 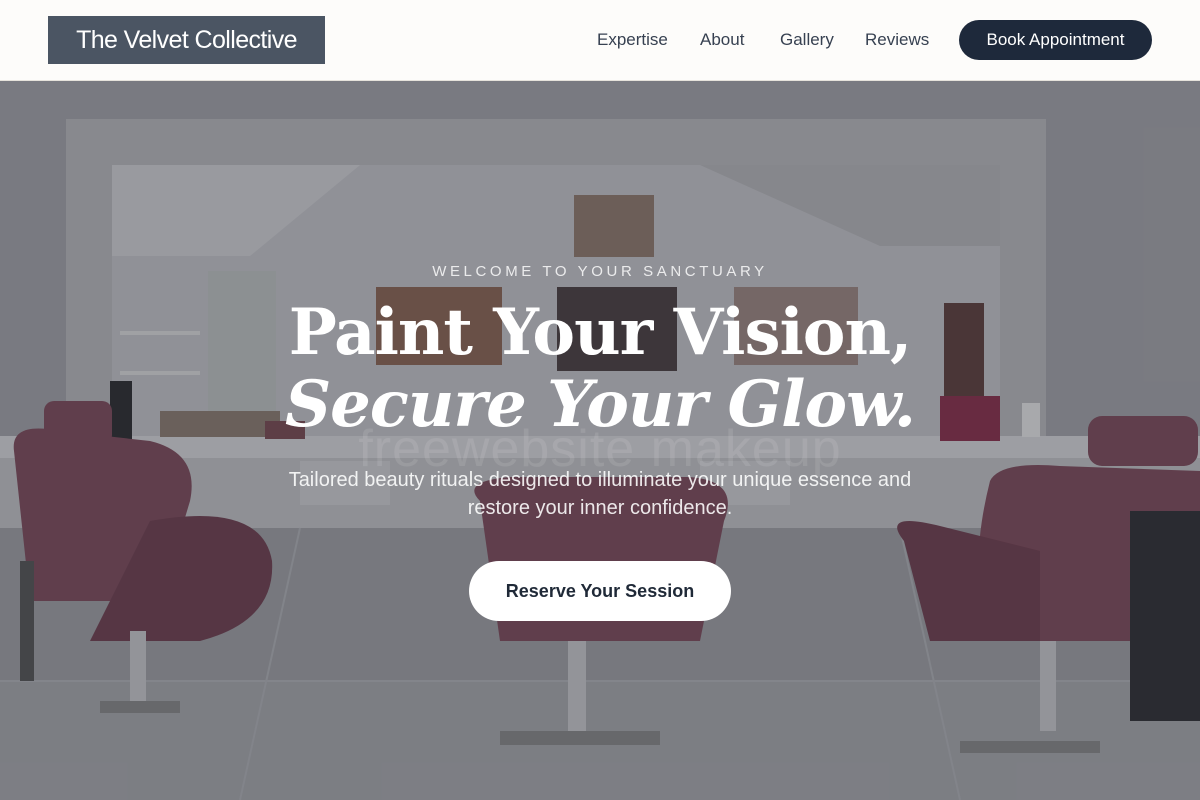 What do you see at coordinates (600, 591) in the screenshot?
I see `reserve-session-button: Reserve Your Session` at bounding box center [600, 591].